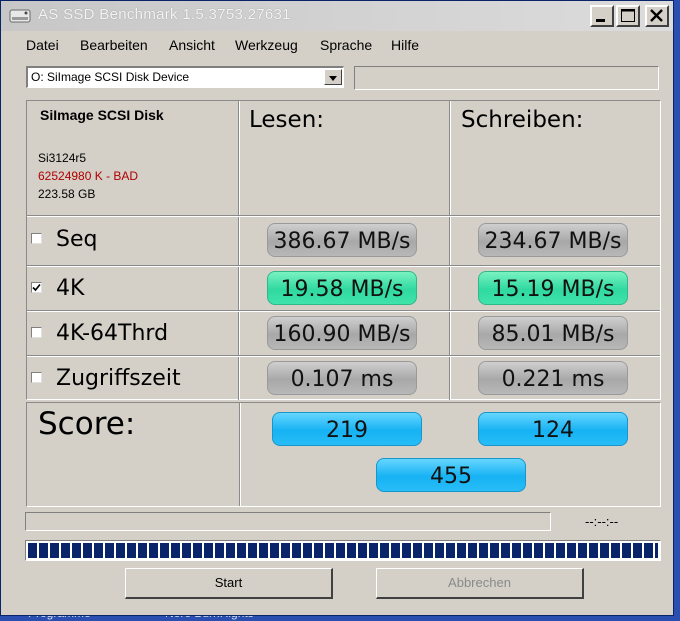  What do you see at coordinates (405, 45) in the screenshot?
I see `menu-hilfe: Hilfe` at bounding box center [405, 45].